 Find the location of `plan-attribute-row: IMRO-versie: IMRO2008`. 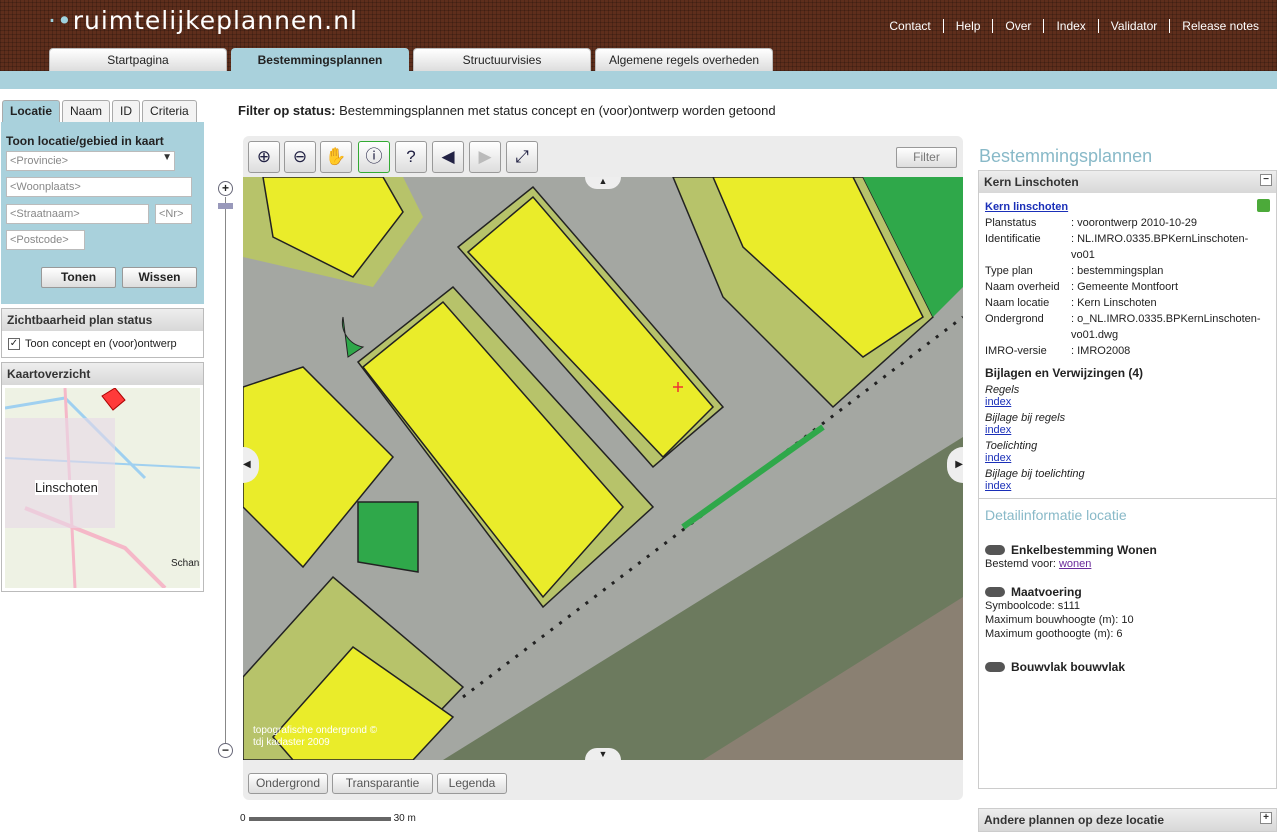

plan-attribute-row: IMRO-versie: IMRO2008 is located at coordinates (1127, 351).